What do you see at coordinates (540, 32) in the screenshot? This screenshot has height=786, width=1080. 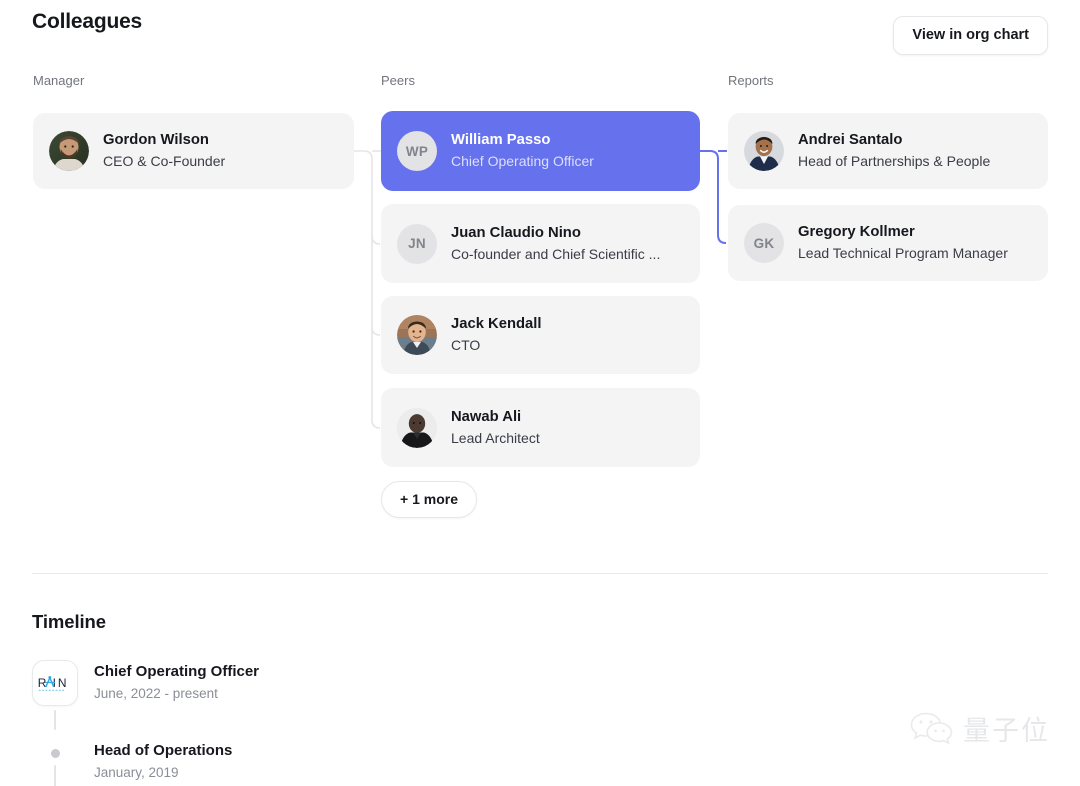 I see `colleagues-header: Colleagues View in org chart` at bounding box center [540, 32].